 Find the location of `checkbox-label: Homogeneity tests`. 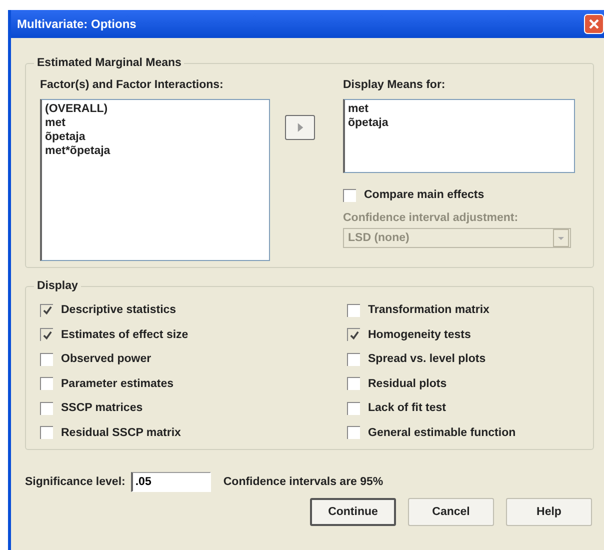

checkbox-label: Homogeneity tests is located at coordinates (419, 334).